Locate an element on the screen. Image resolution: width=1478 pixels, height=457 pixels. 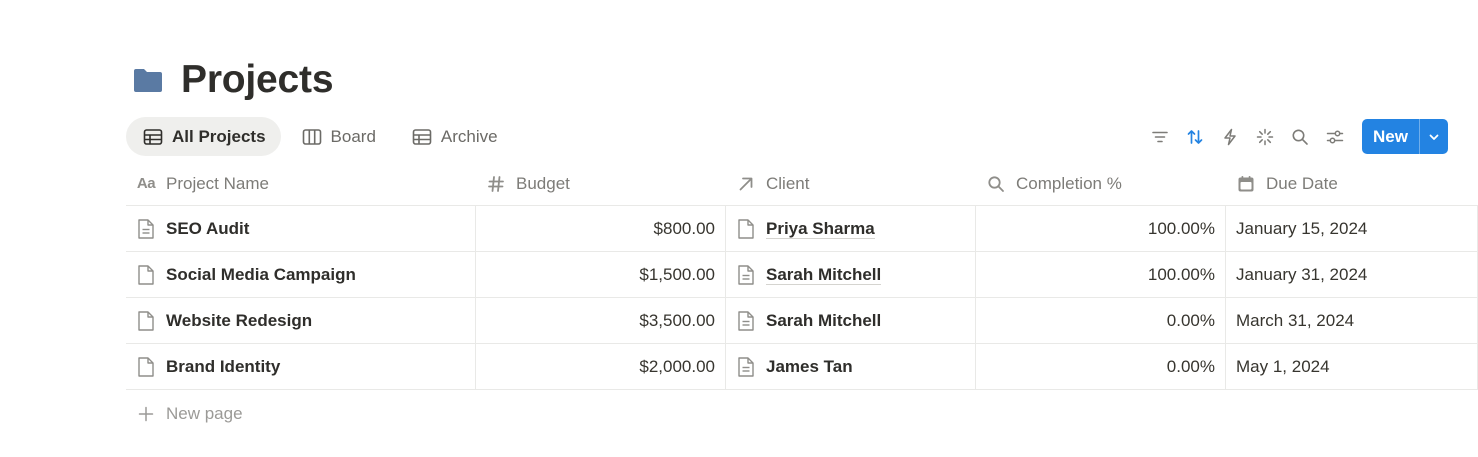
due-date-value: January 31, 2024 is located at coordinates (1302, 274).